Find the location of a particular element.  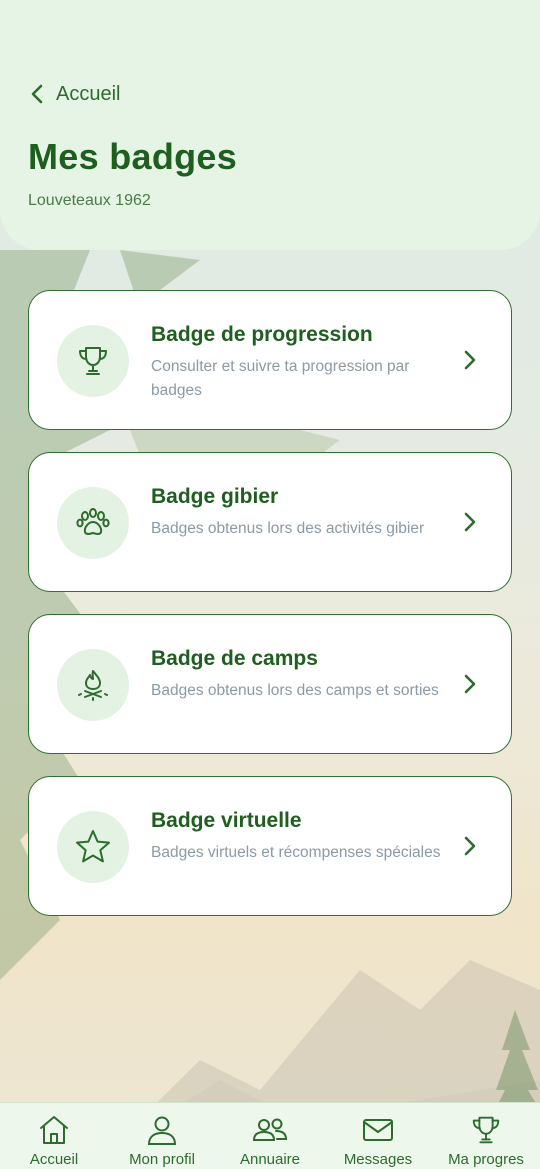

paw-icon is located at coordinates (93, 521).